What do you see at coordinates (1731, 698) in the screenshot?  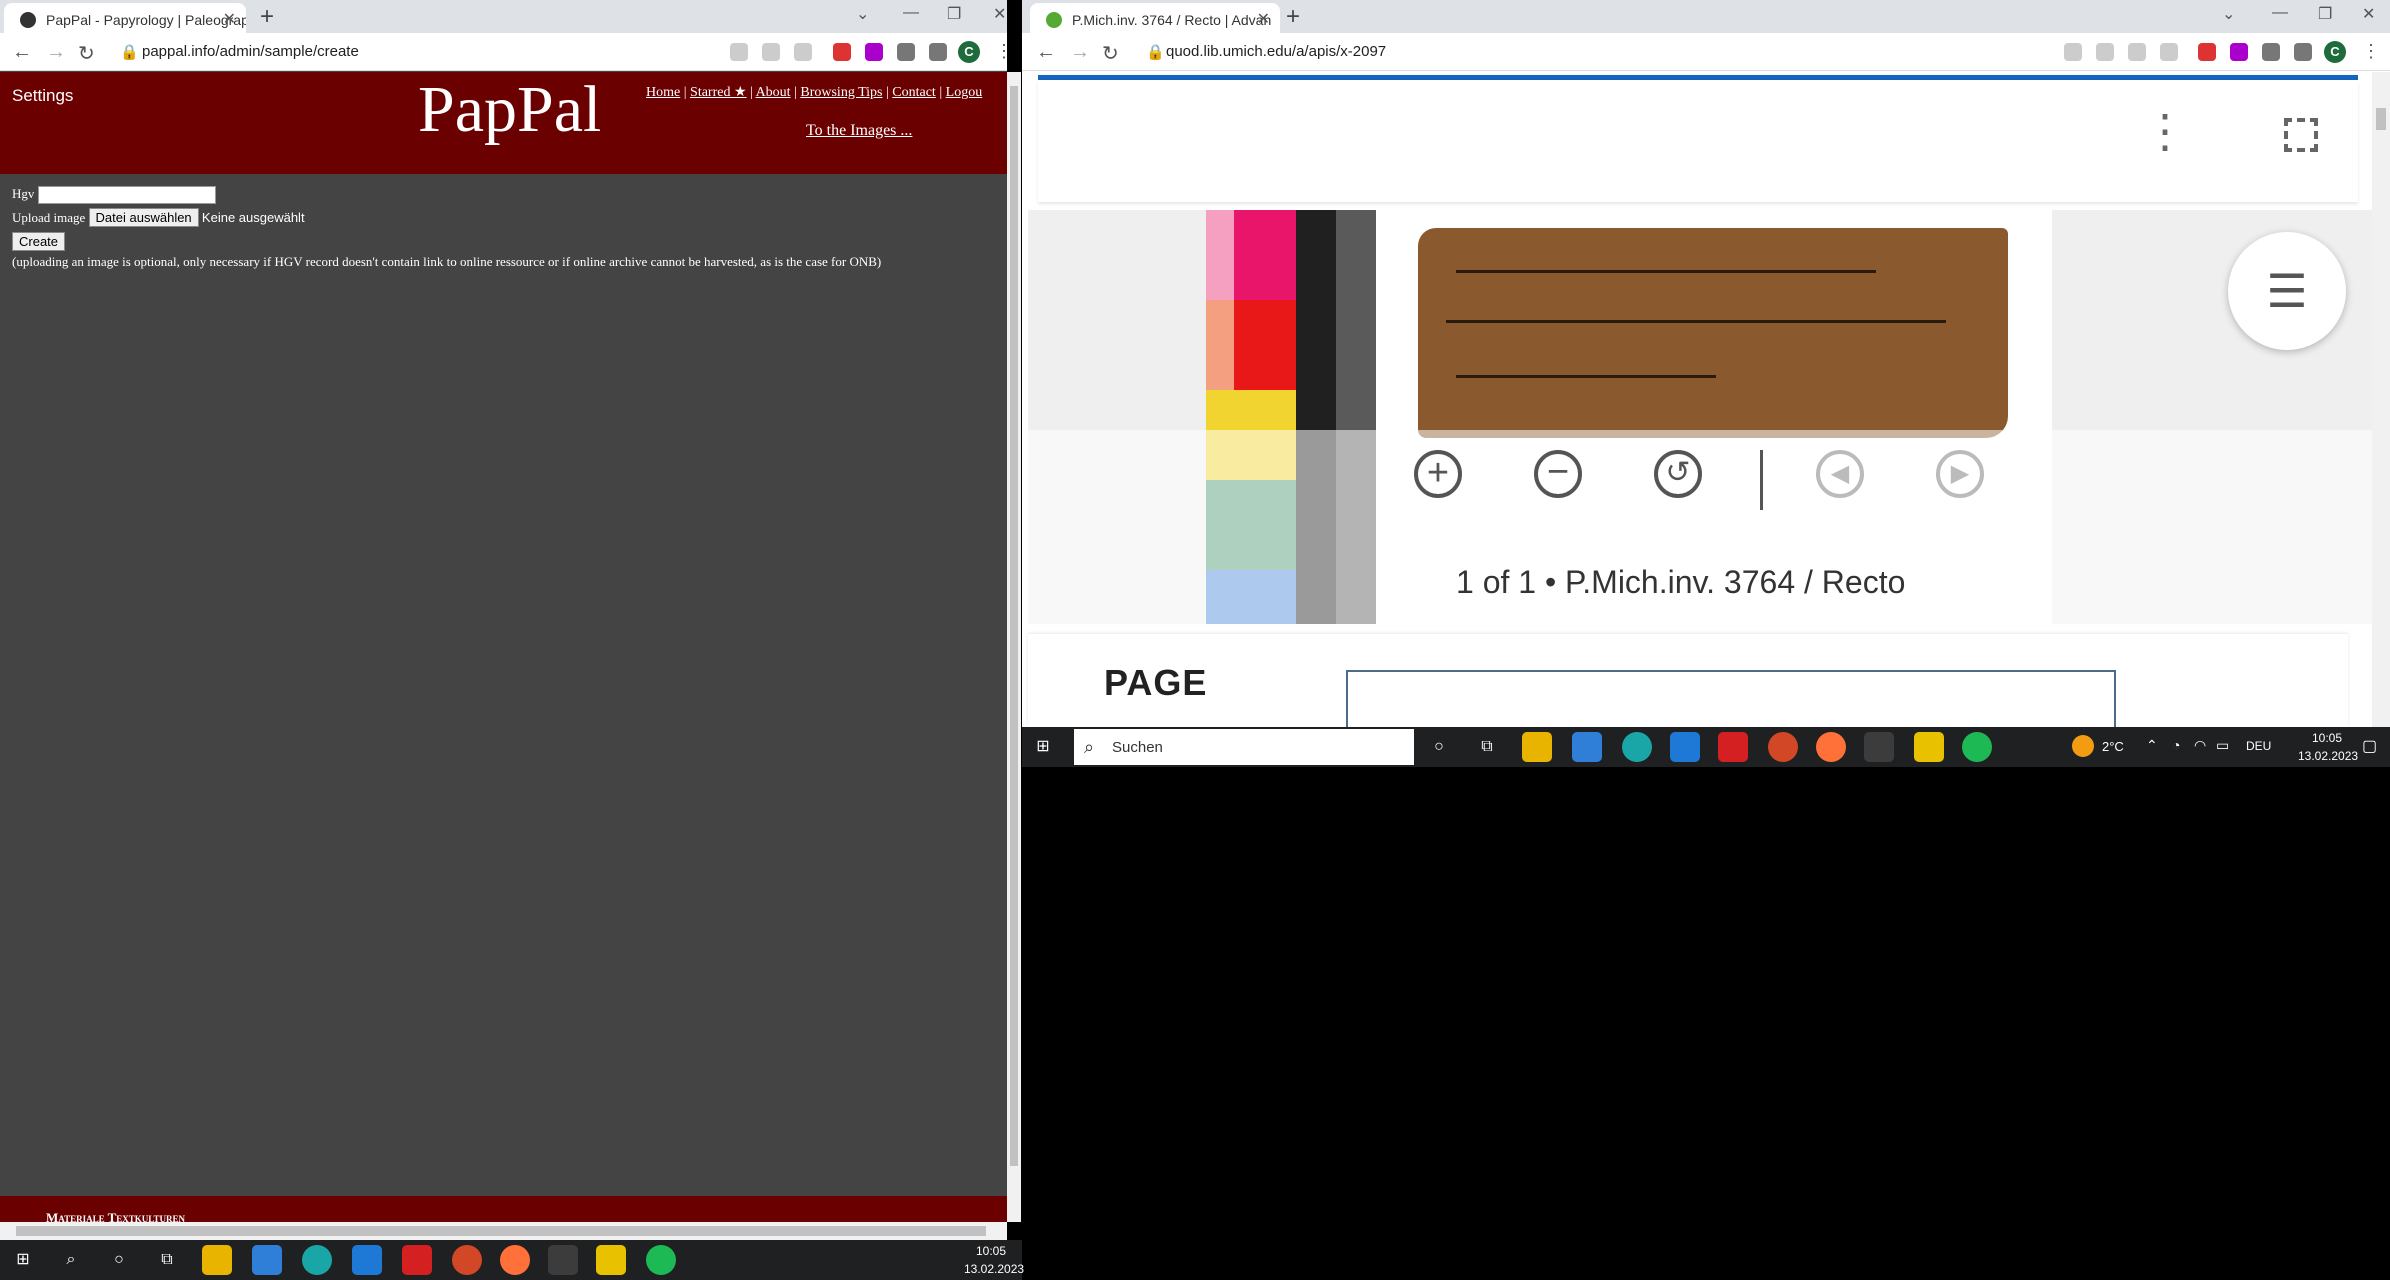 I see `page-input-box` at bounding box center [1731, 698].